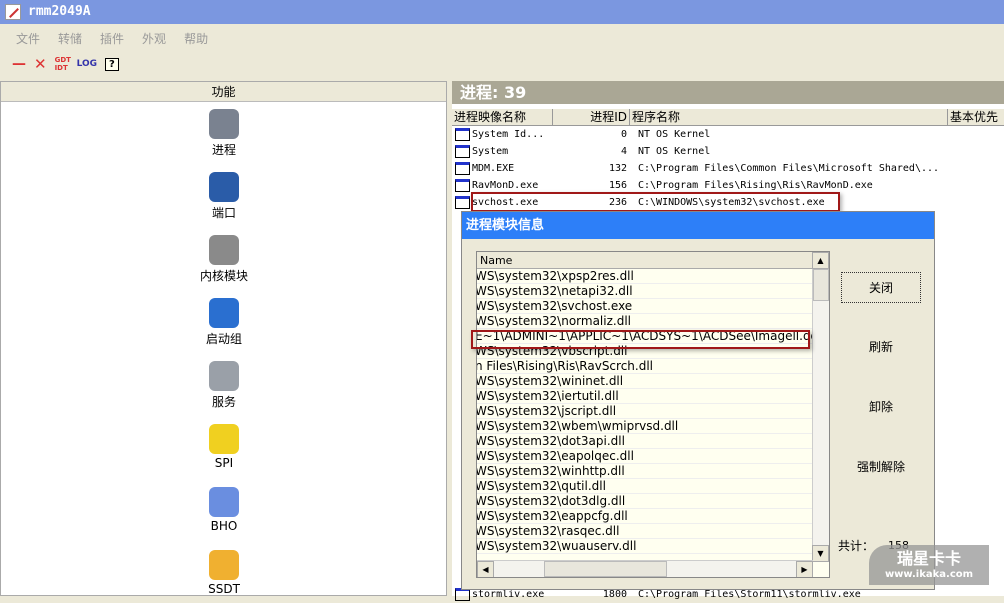 Image resolution: width=1004 pixels, height=603 pixels. I want to click on sidebar-item-4: 服务, so click(224, 385).